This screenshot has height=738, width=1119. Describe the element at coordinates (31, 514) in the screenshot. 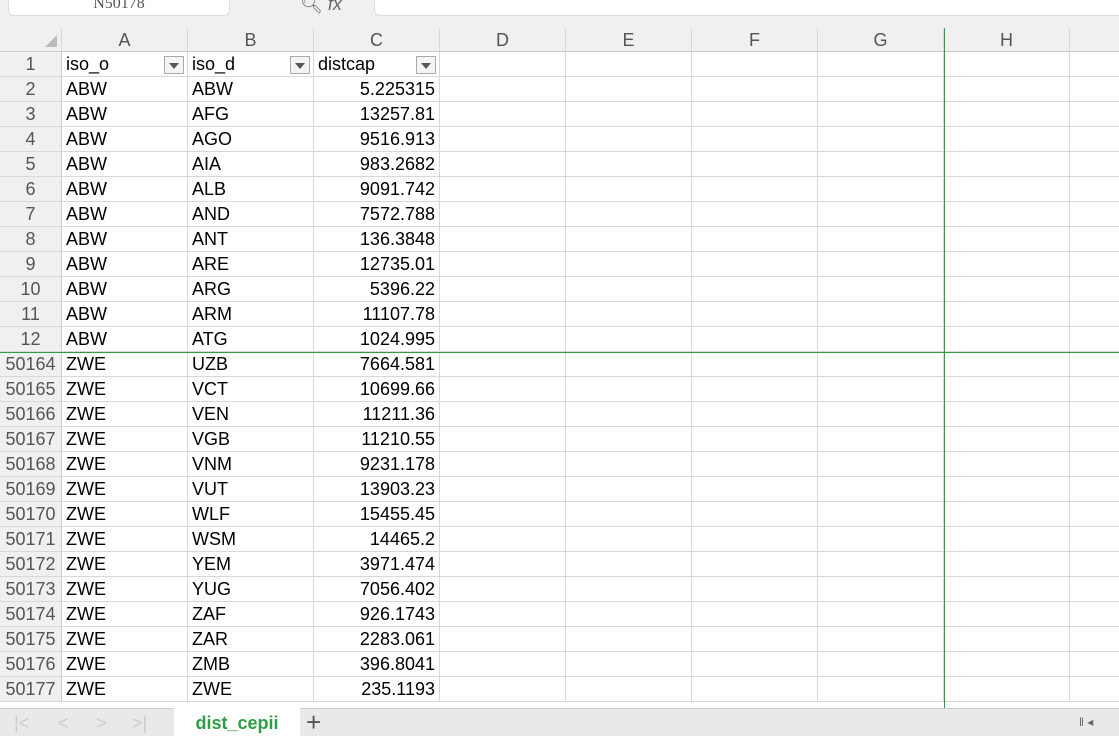

I see `row-header: 50170` at that location.